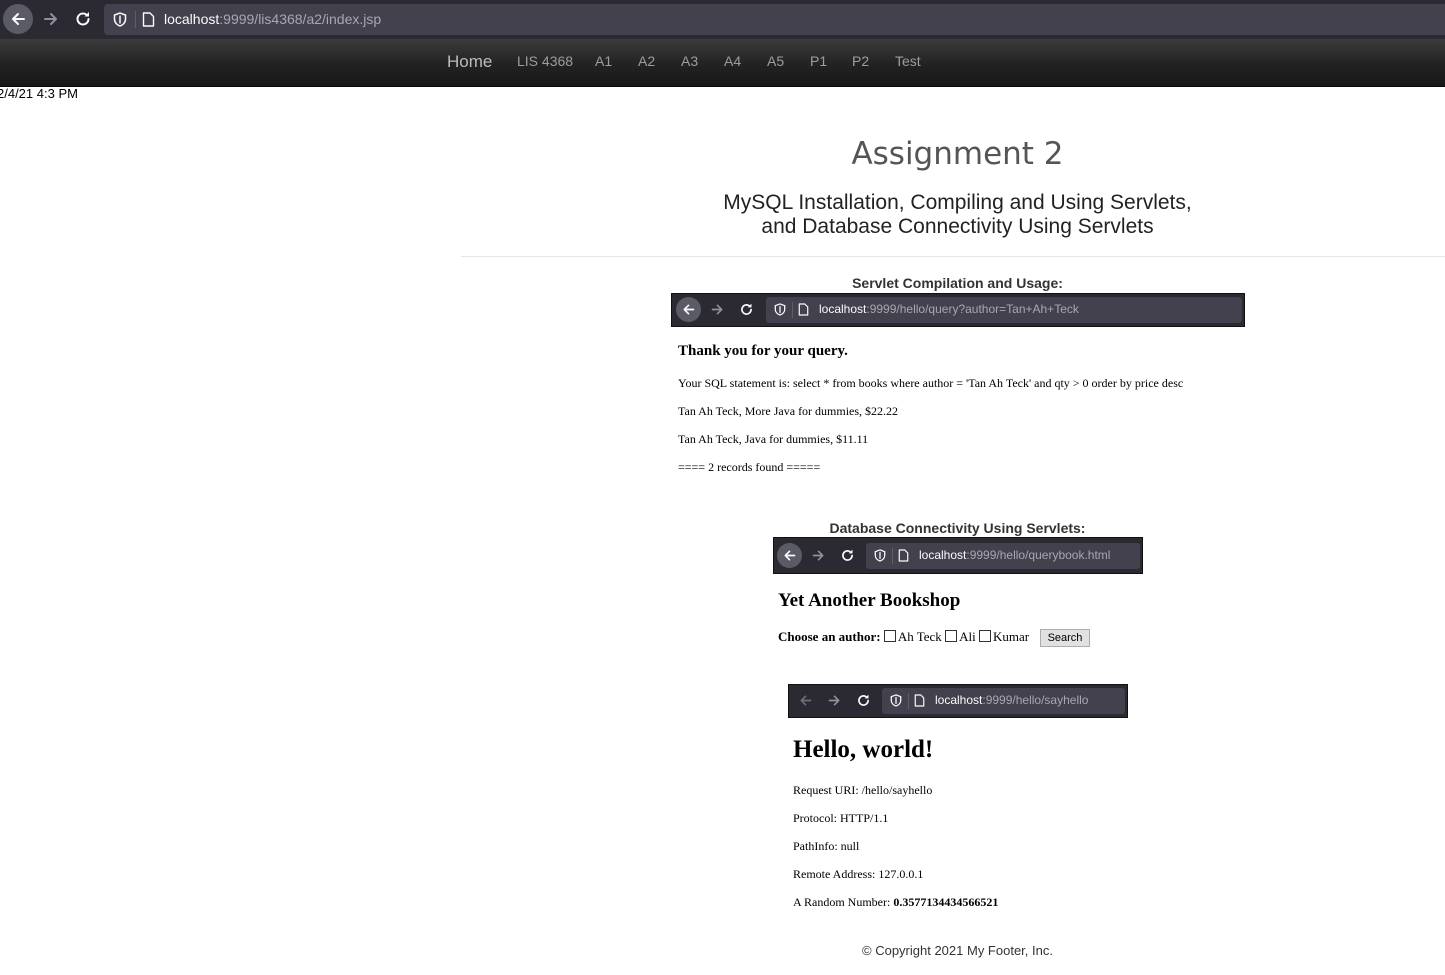 The height and width of the screenshot is (975, 1445). Describe the element at coordinates (39, 93) in the screenshot. I see `date-stamp: 2/4/21 4:3 PM` at that location.